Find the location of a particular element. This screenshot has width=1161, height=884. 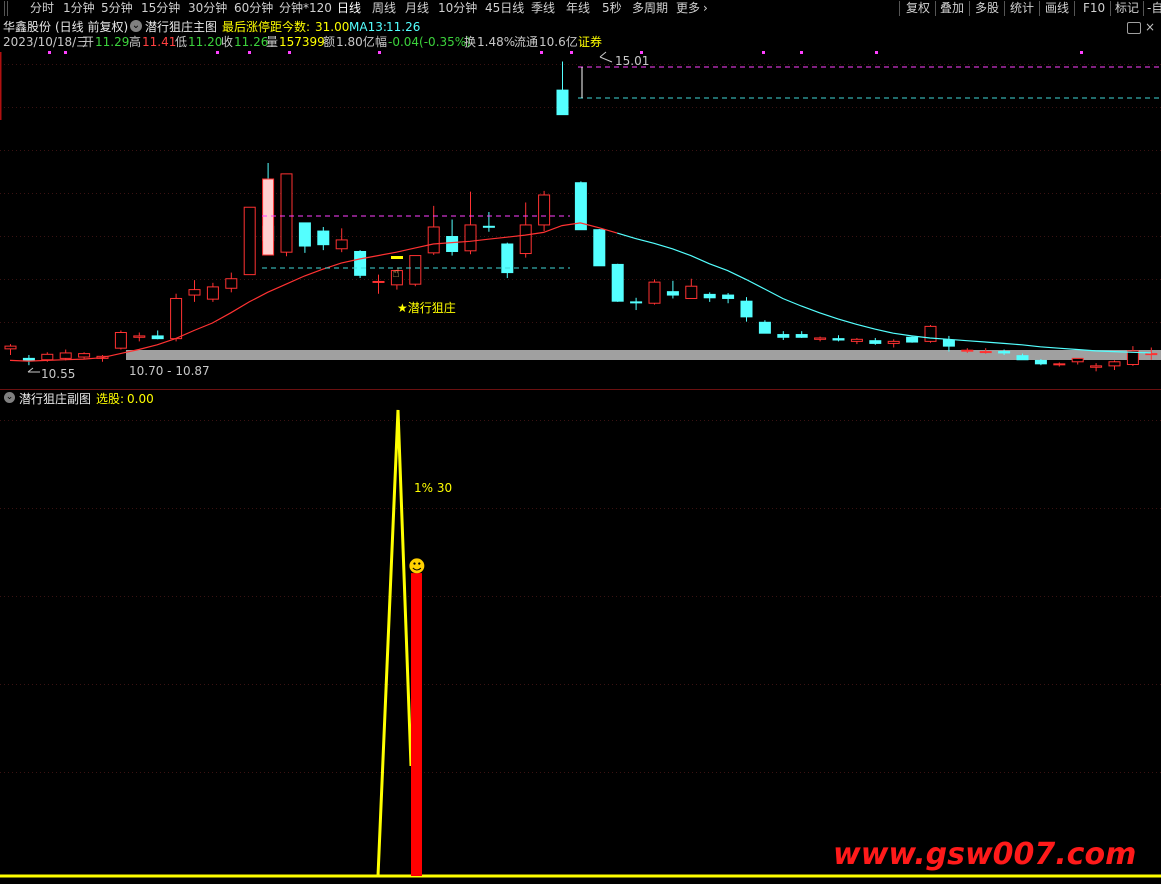

watermark-text: www.gsw007.com is located at coordinates (985, 854).